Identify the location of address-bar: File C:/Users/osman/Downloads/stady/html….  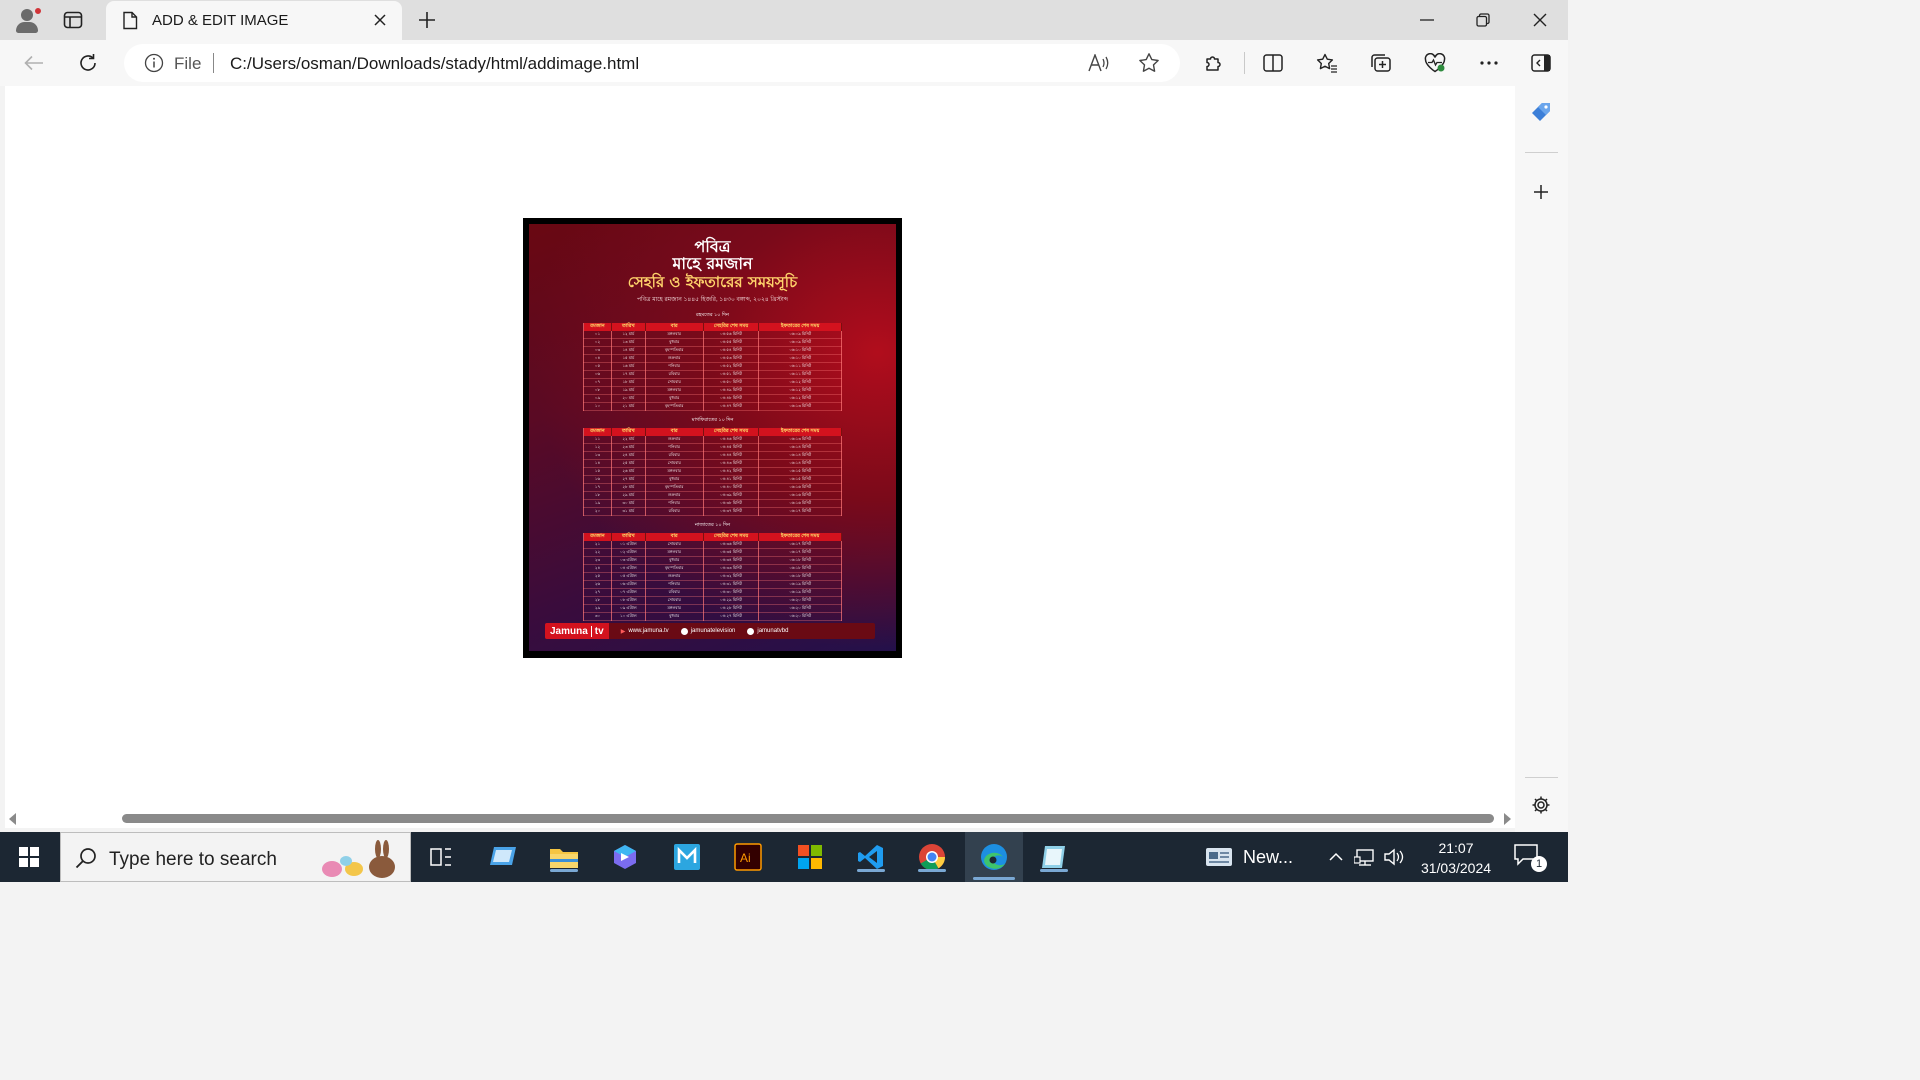
(652, 63).